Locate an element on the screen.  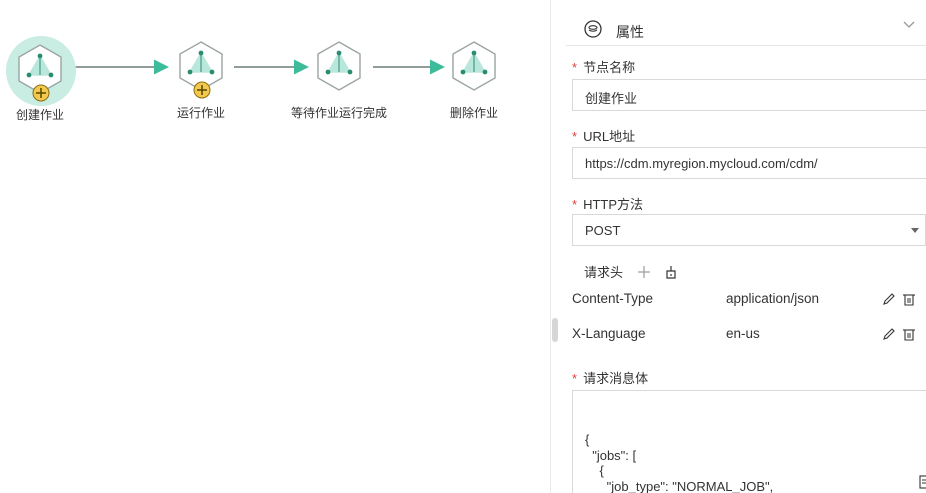
header-row: Content-Type application/json is located at coordinates (749, 302).